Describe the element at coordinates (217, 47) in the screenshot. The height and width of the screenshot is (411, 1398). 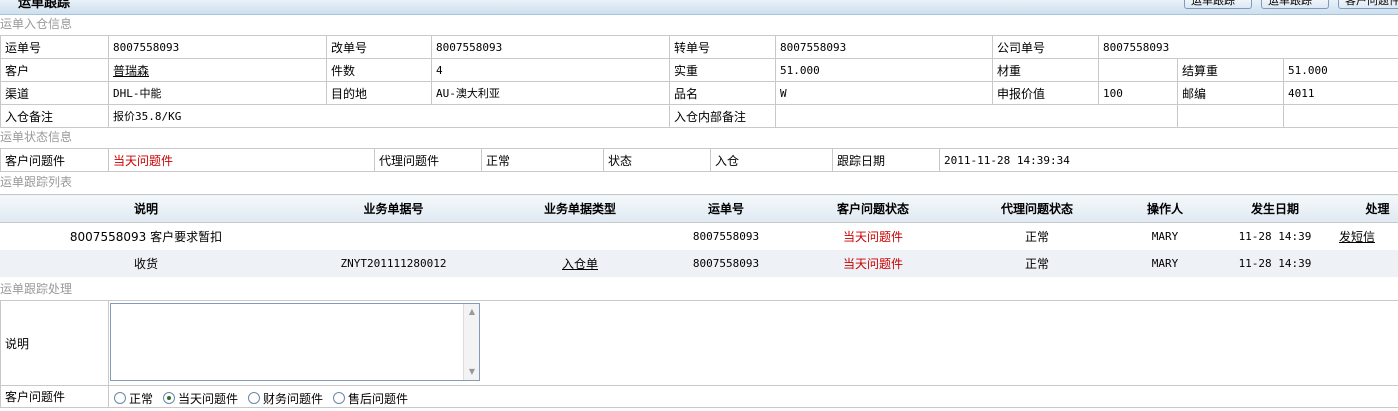
I see `waybill-value: 8007558093` at that location.